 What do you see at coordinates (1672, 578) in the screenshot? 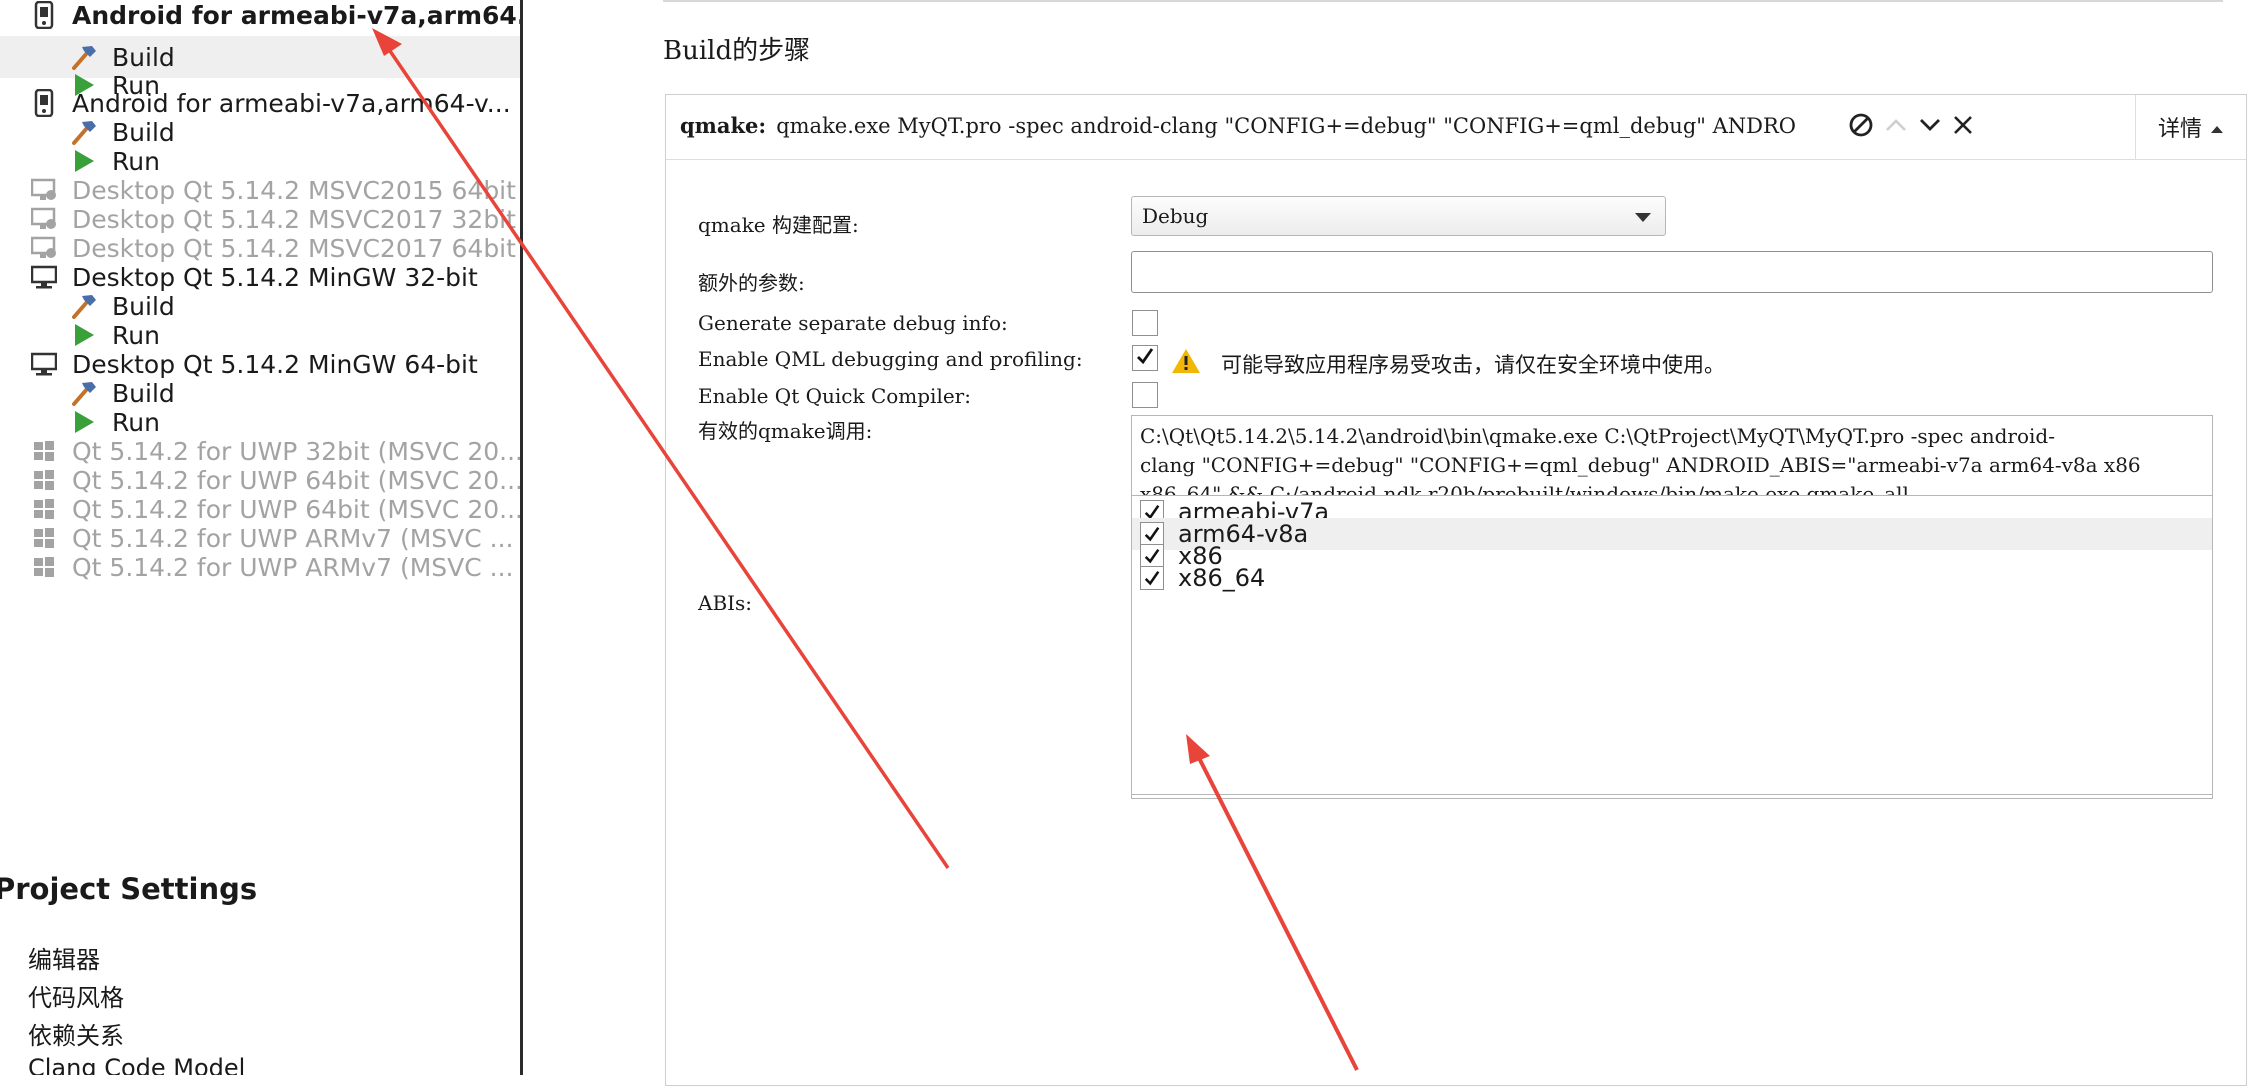
I see `abi-row-x86_64: x86_64` at bounding box center [1672, 578].